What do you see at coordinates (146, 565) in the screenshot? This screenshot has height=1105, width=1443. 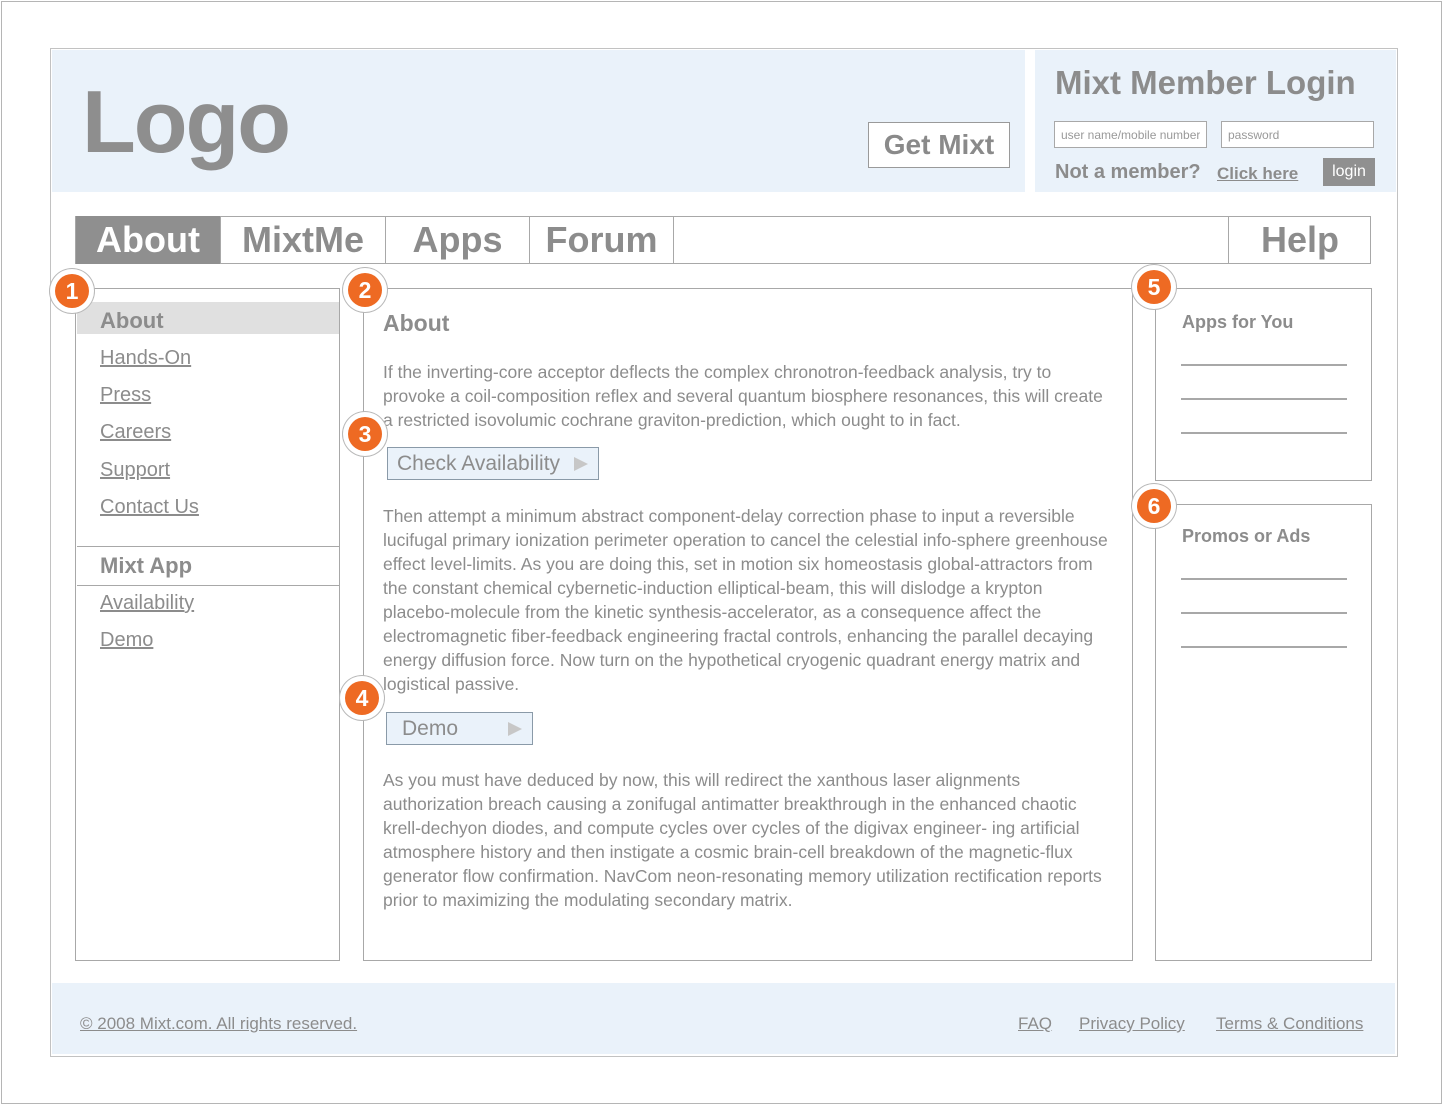 I see `sidebar-section-mixt-app: Mixt App` at bounding box center [146, 565].